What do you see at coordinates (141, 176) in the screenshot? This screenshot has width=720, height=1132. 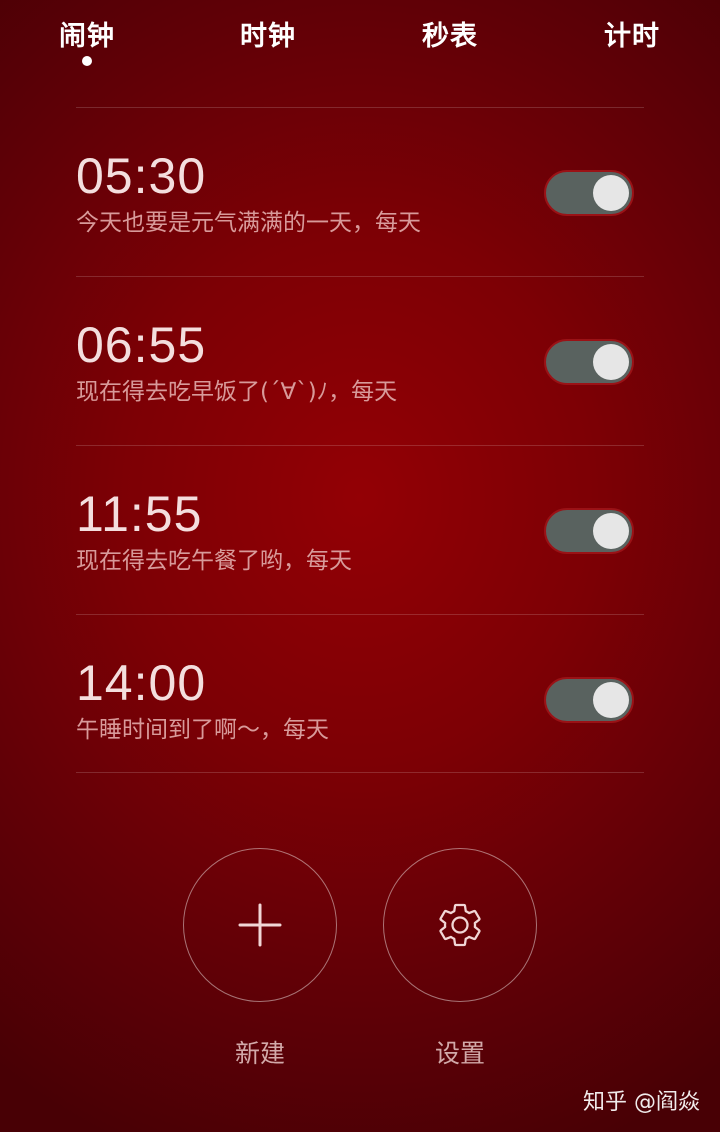 I see `alarm-time: 05:30` at bounding box center [141, 176].